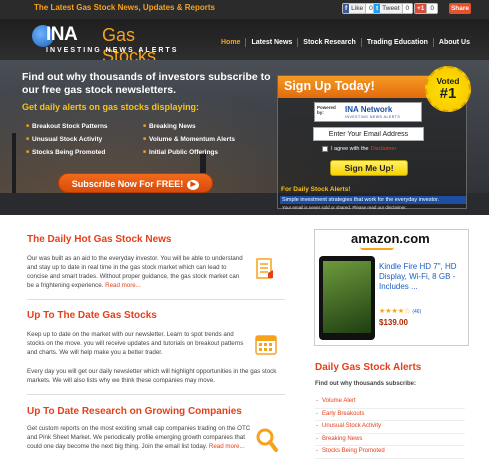 Image resolution: width=489 pixels, height=460 pixels. I want to click on share-button: Share, so click(460, 8).